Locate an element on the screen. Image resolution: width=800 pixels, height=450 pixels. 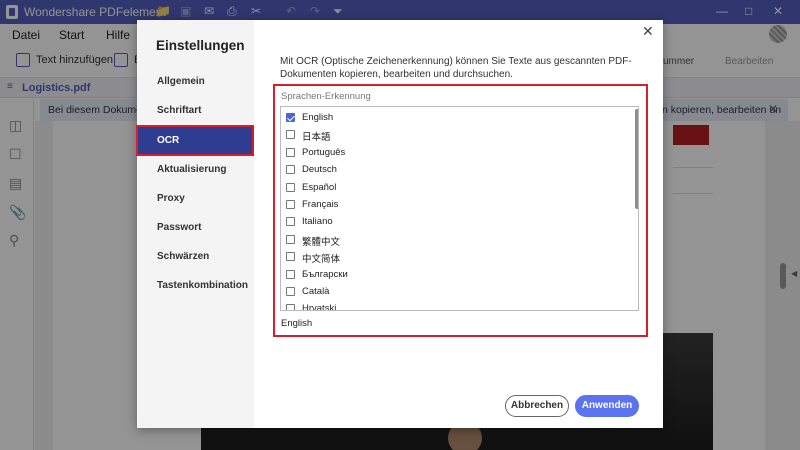
nav-aktualisierung: Aktualisierung is located at coordinates (195, 169).